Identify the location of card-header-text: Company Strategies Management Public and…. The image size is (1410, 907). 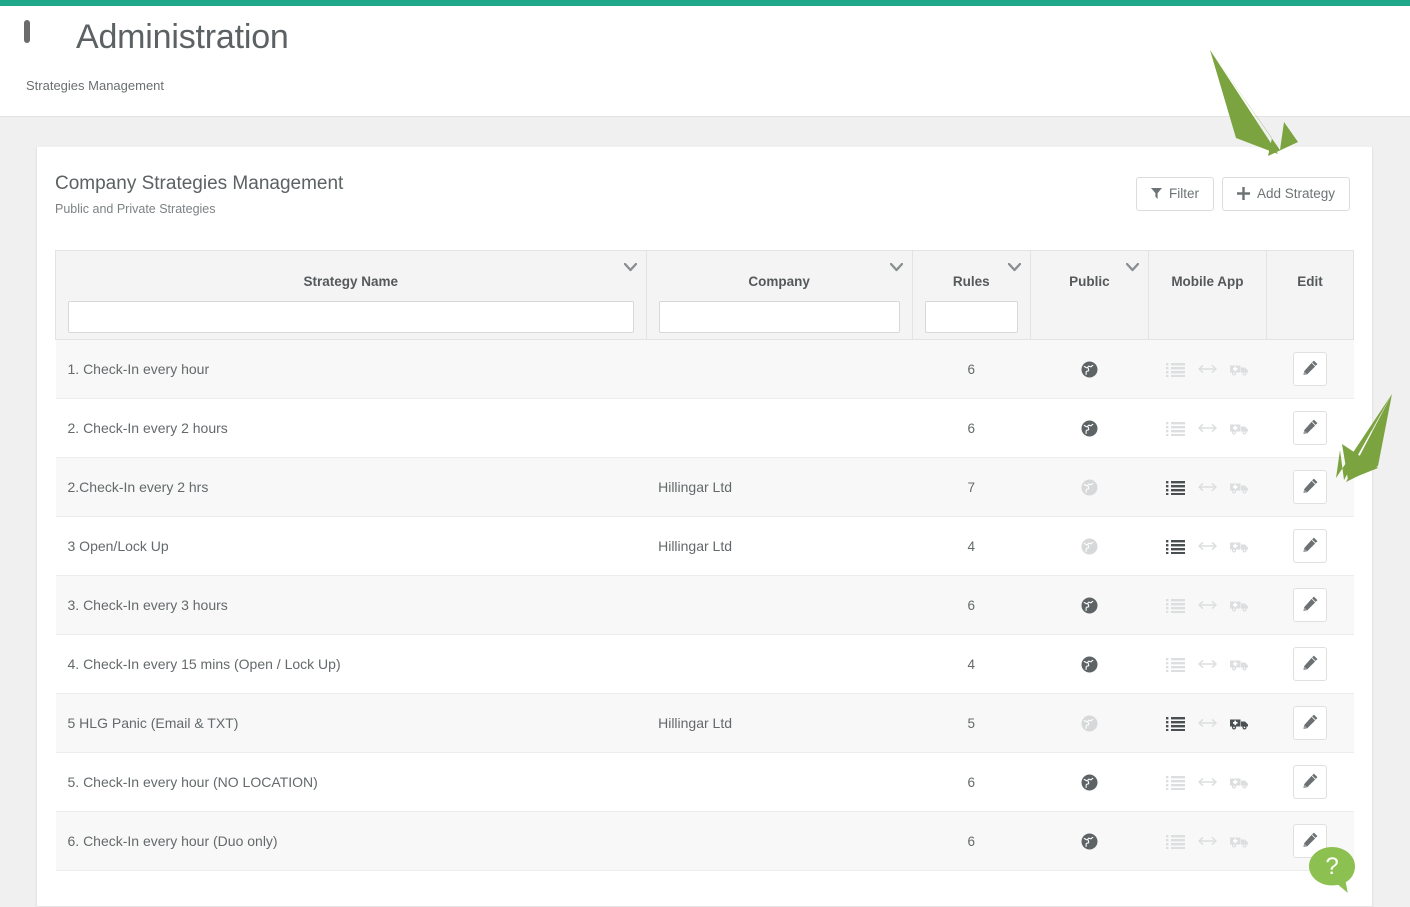
(199, 194).